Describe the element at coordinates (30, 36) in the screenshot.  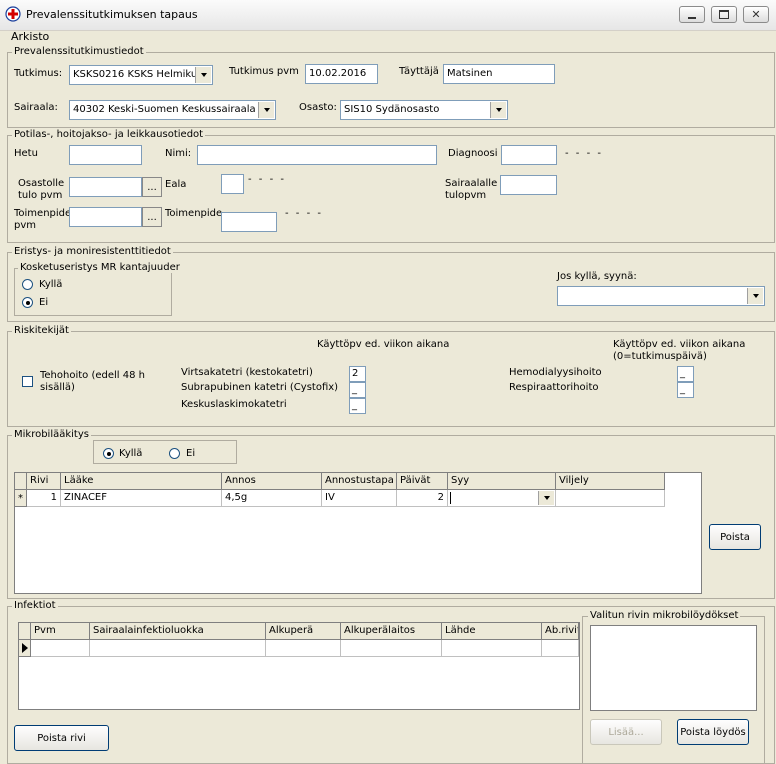
I see `menu-arkisto: Arkisto` at that location.